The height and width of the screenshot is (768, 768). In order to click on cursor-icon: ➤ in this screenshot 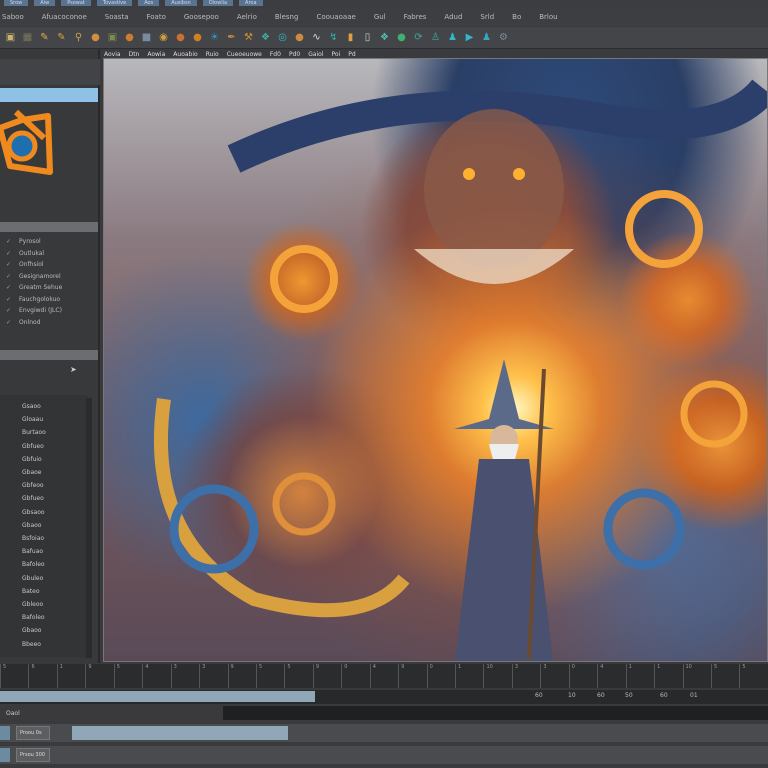, I will do `click(73, 369)`.